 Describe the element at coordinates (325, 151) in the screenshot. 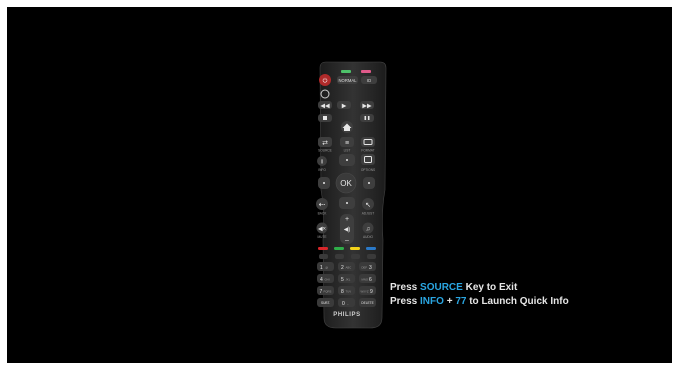

I see `source-label: SOURCE` at that location.